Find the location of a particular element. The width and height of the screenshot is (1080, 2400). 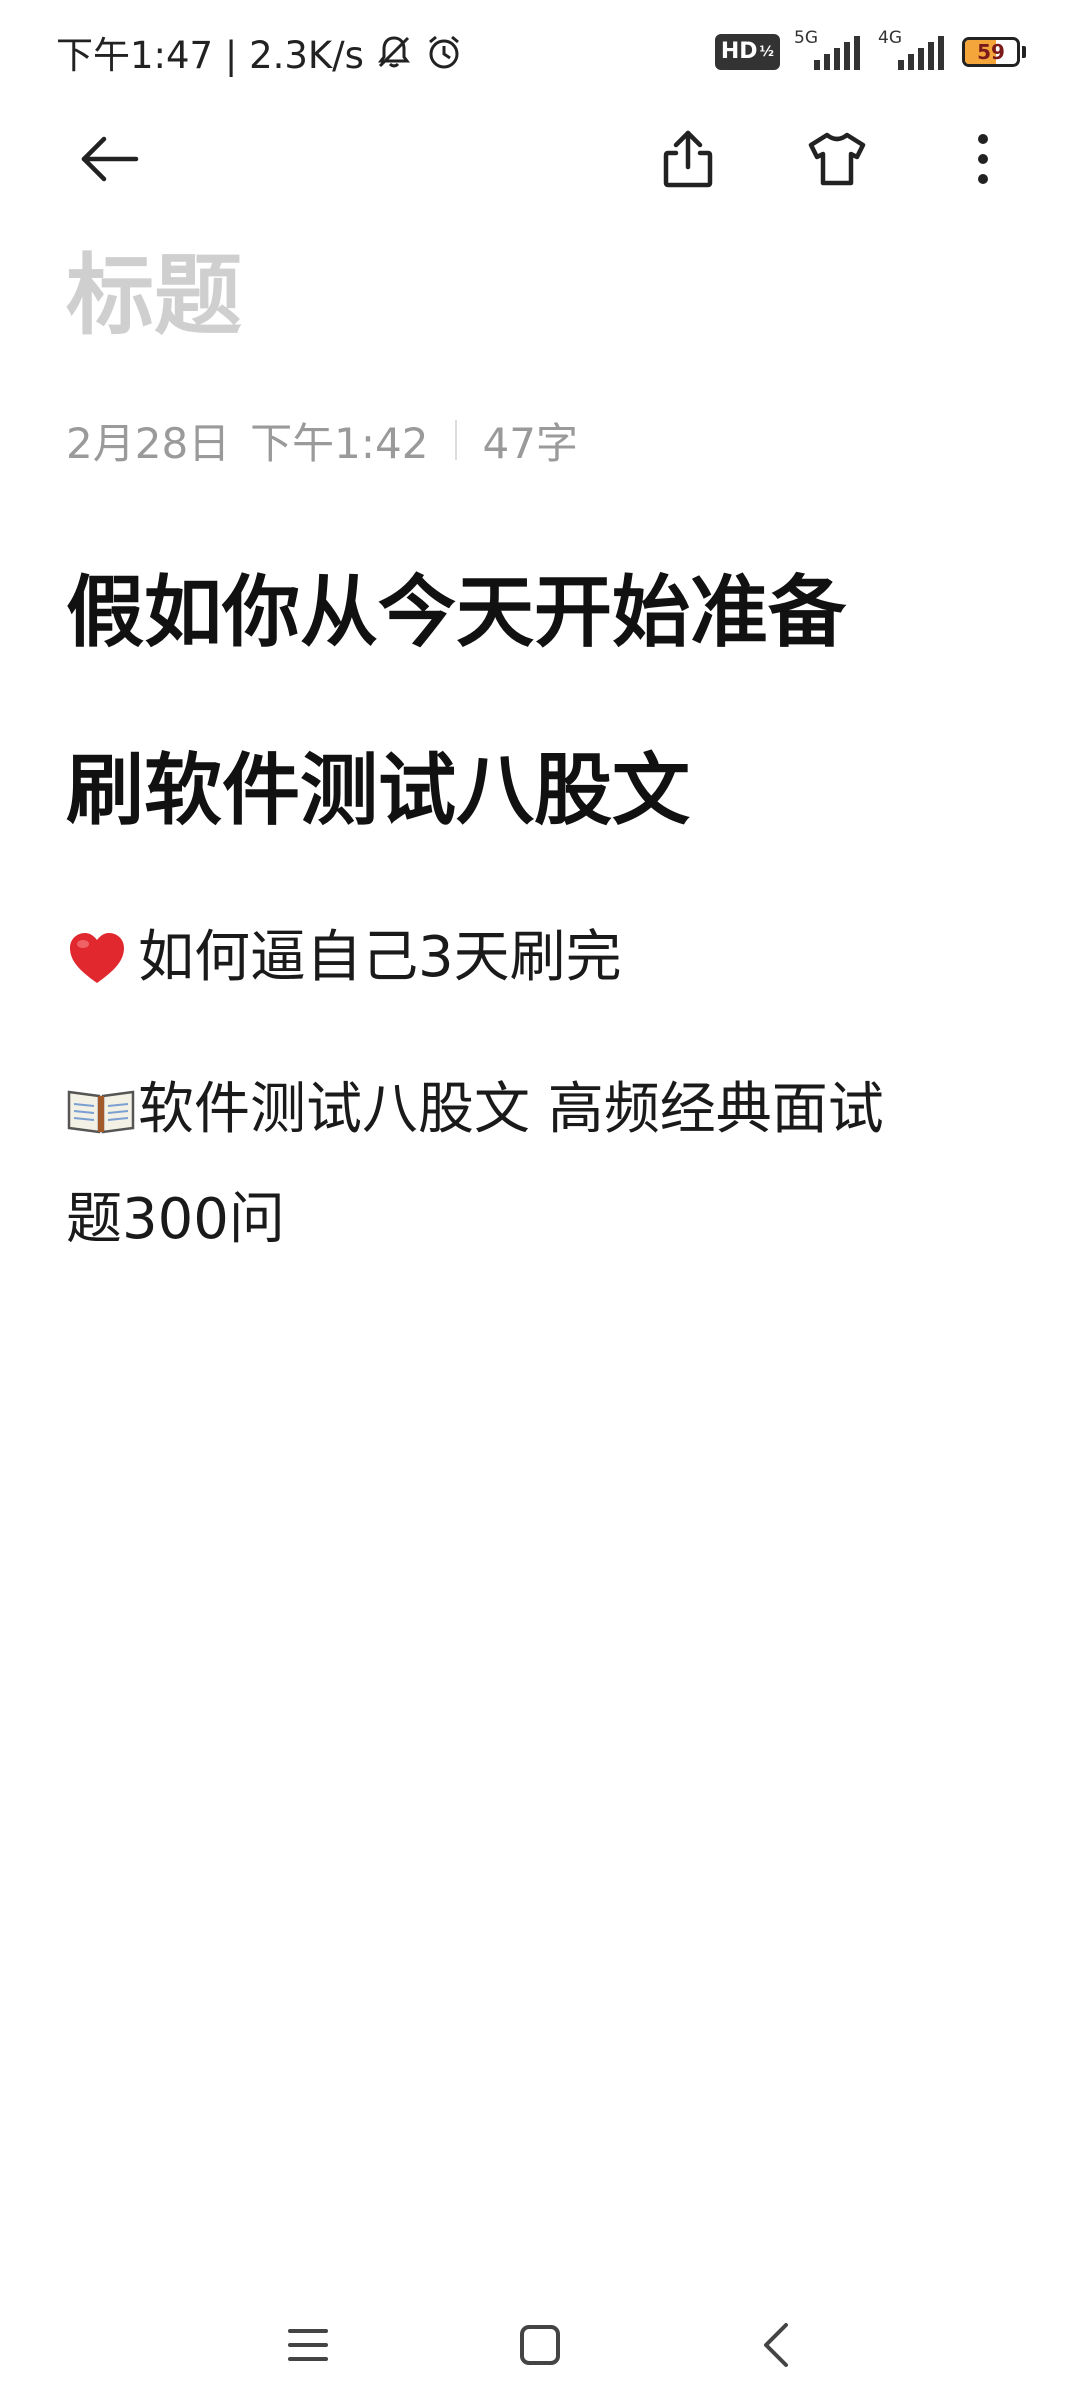

status-left: 下午1:47 | 2.3K/s is located at coordinates (260, 52).